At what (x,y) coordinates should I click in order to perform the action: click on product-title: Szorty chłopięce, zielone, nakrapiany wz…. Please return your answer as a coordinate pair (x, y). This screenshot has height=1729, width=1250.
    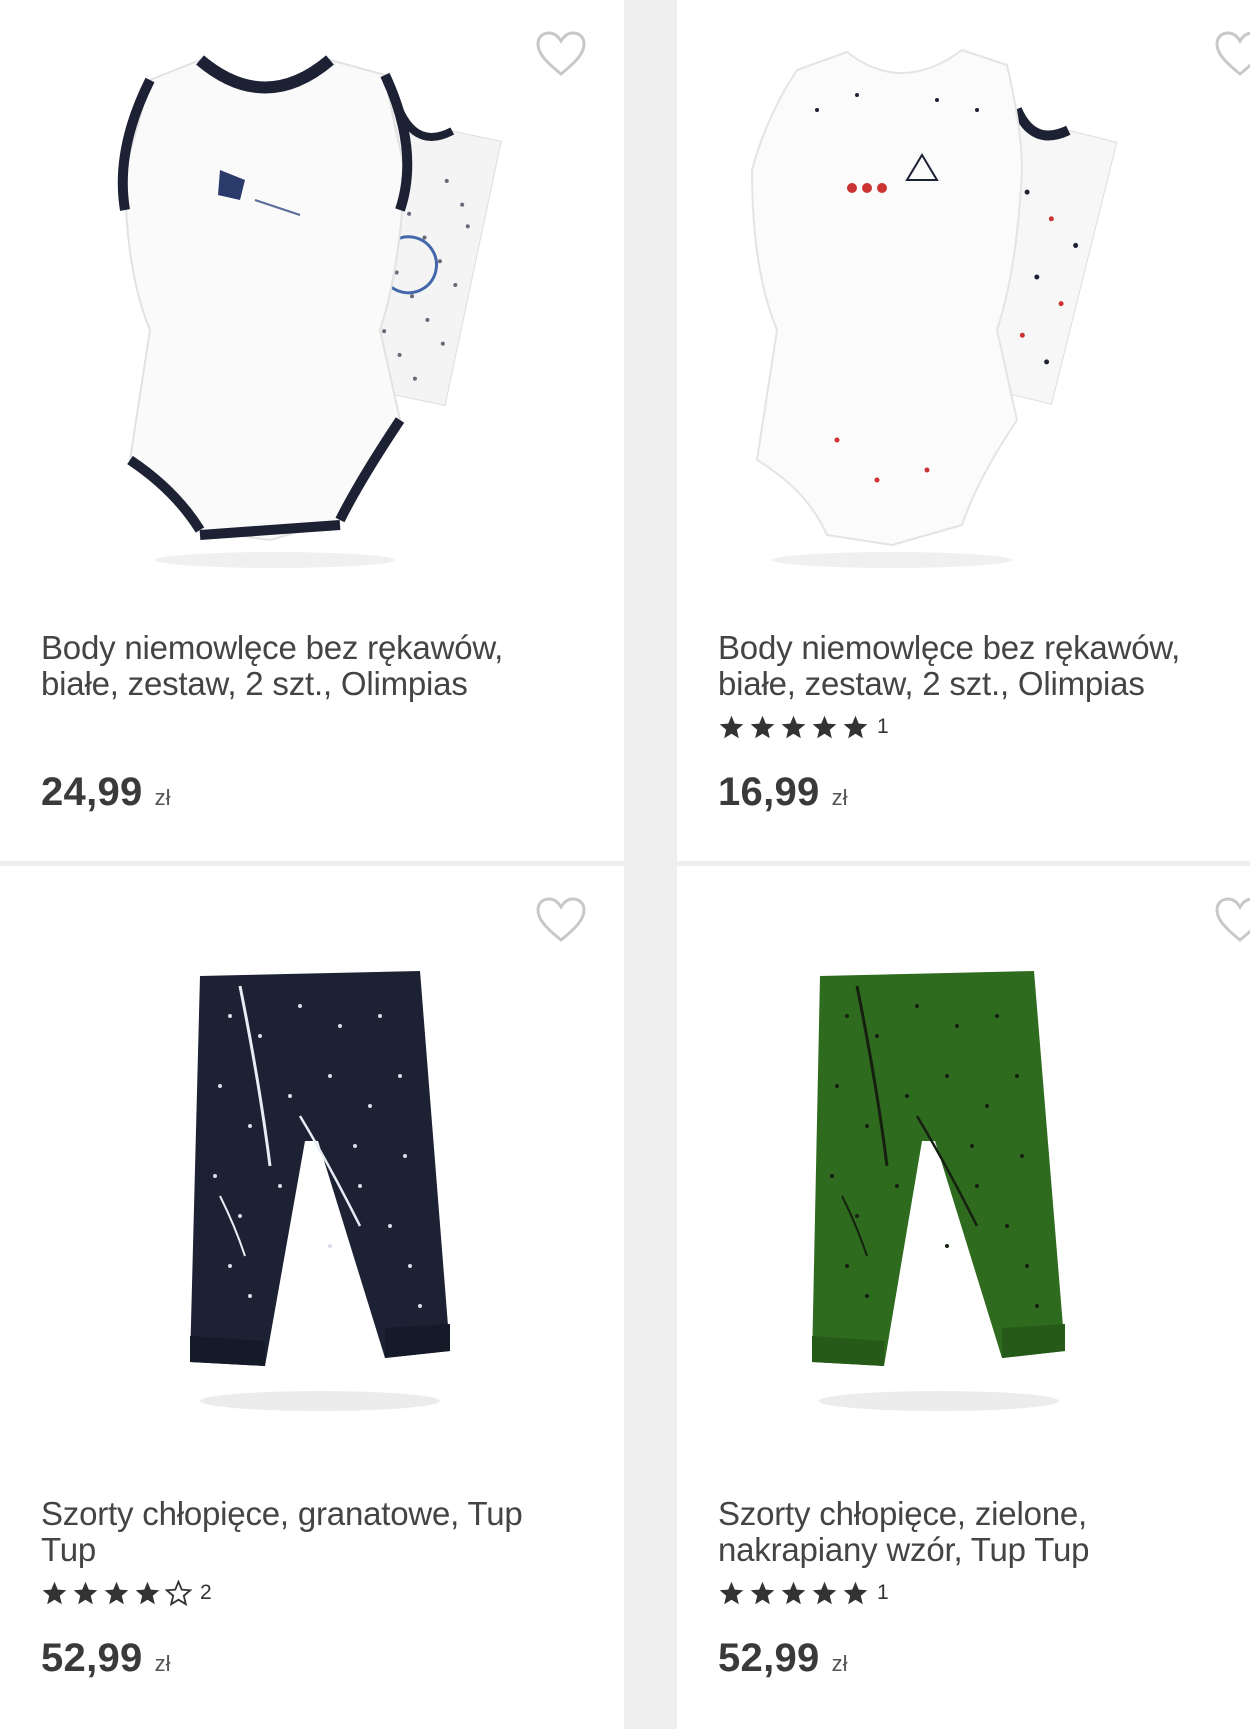
    Looking at the image, I should click on (978, 1532).